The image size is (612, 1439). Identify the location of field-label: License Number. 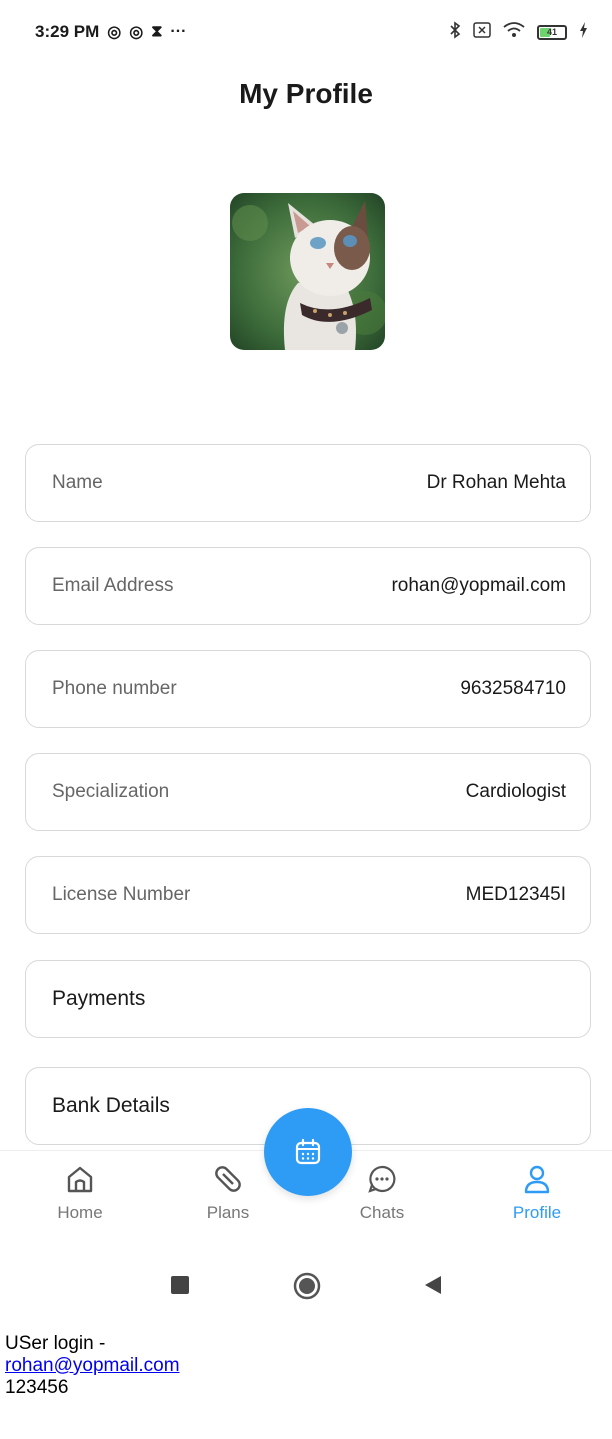
(121, 894).